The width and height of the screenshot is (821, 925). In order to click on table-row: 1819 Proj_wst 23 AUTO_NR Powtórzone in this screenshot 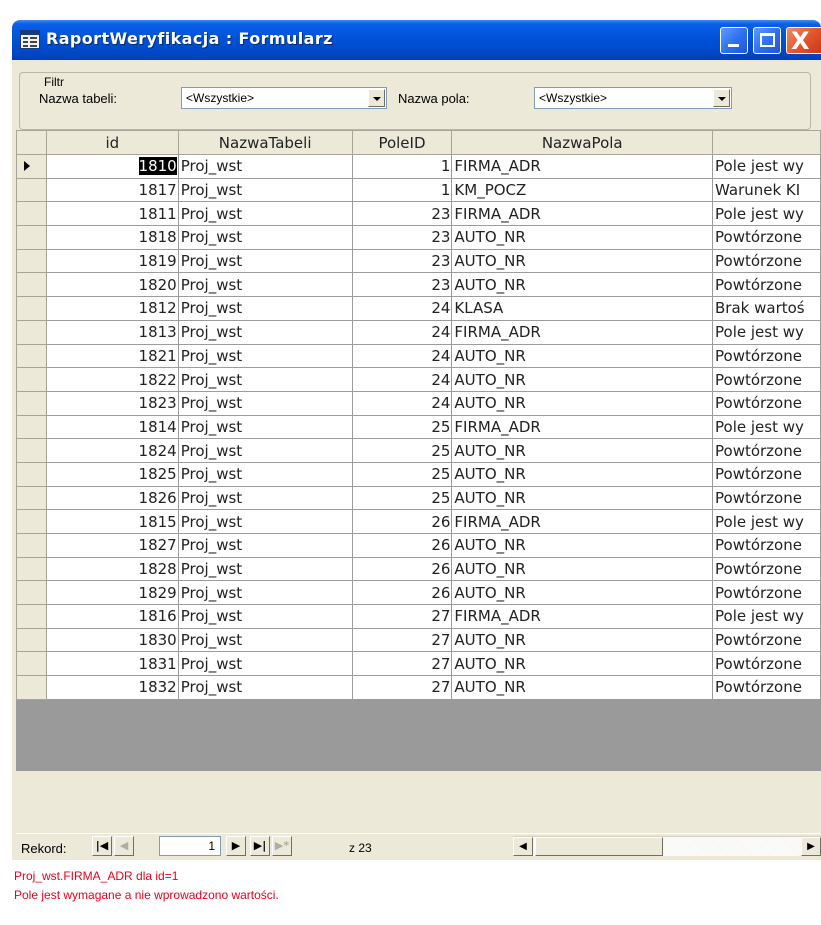, I will do `click(418, 261)`.